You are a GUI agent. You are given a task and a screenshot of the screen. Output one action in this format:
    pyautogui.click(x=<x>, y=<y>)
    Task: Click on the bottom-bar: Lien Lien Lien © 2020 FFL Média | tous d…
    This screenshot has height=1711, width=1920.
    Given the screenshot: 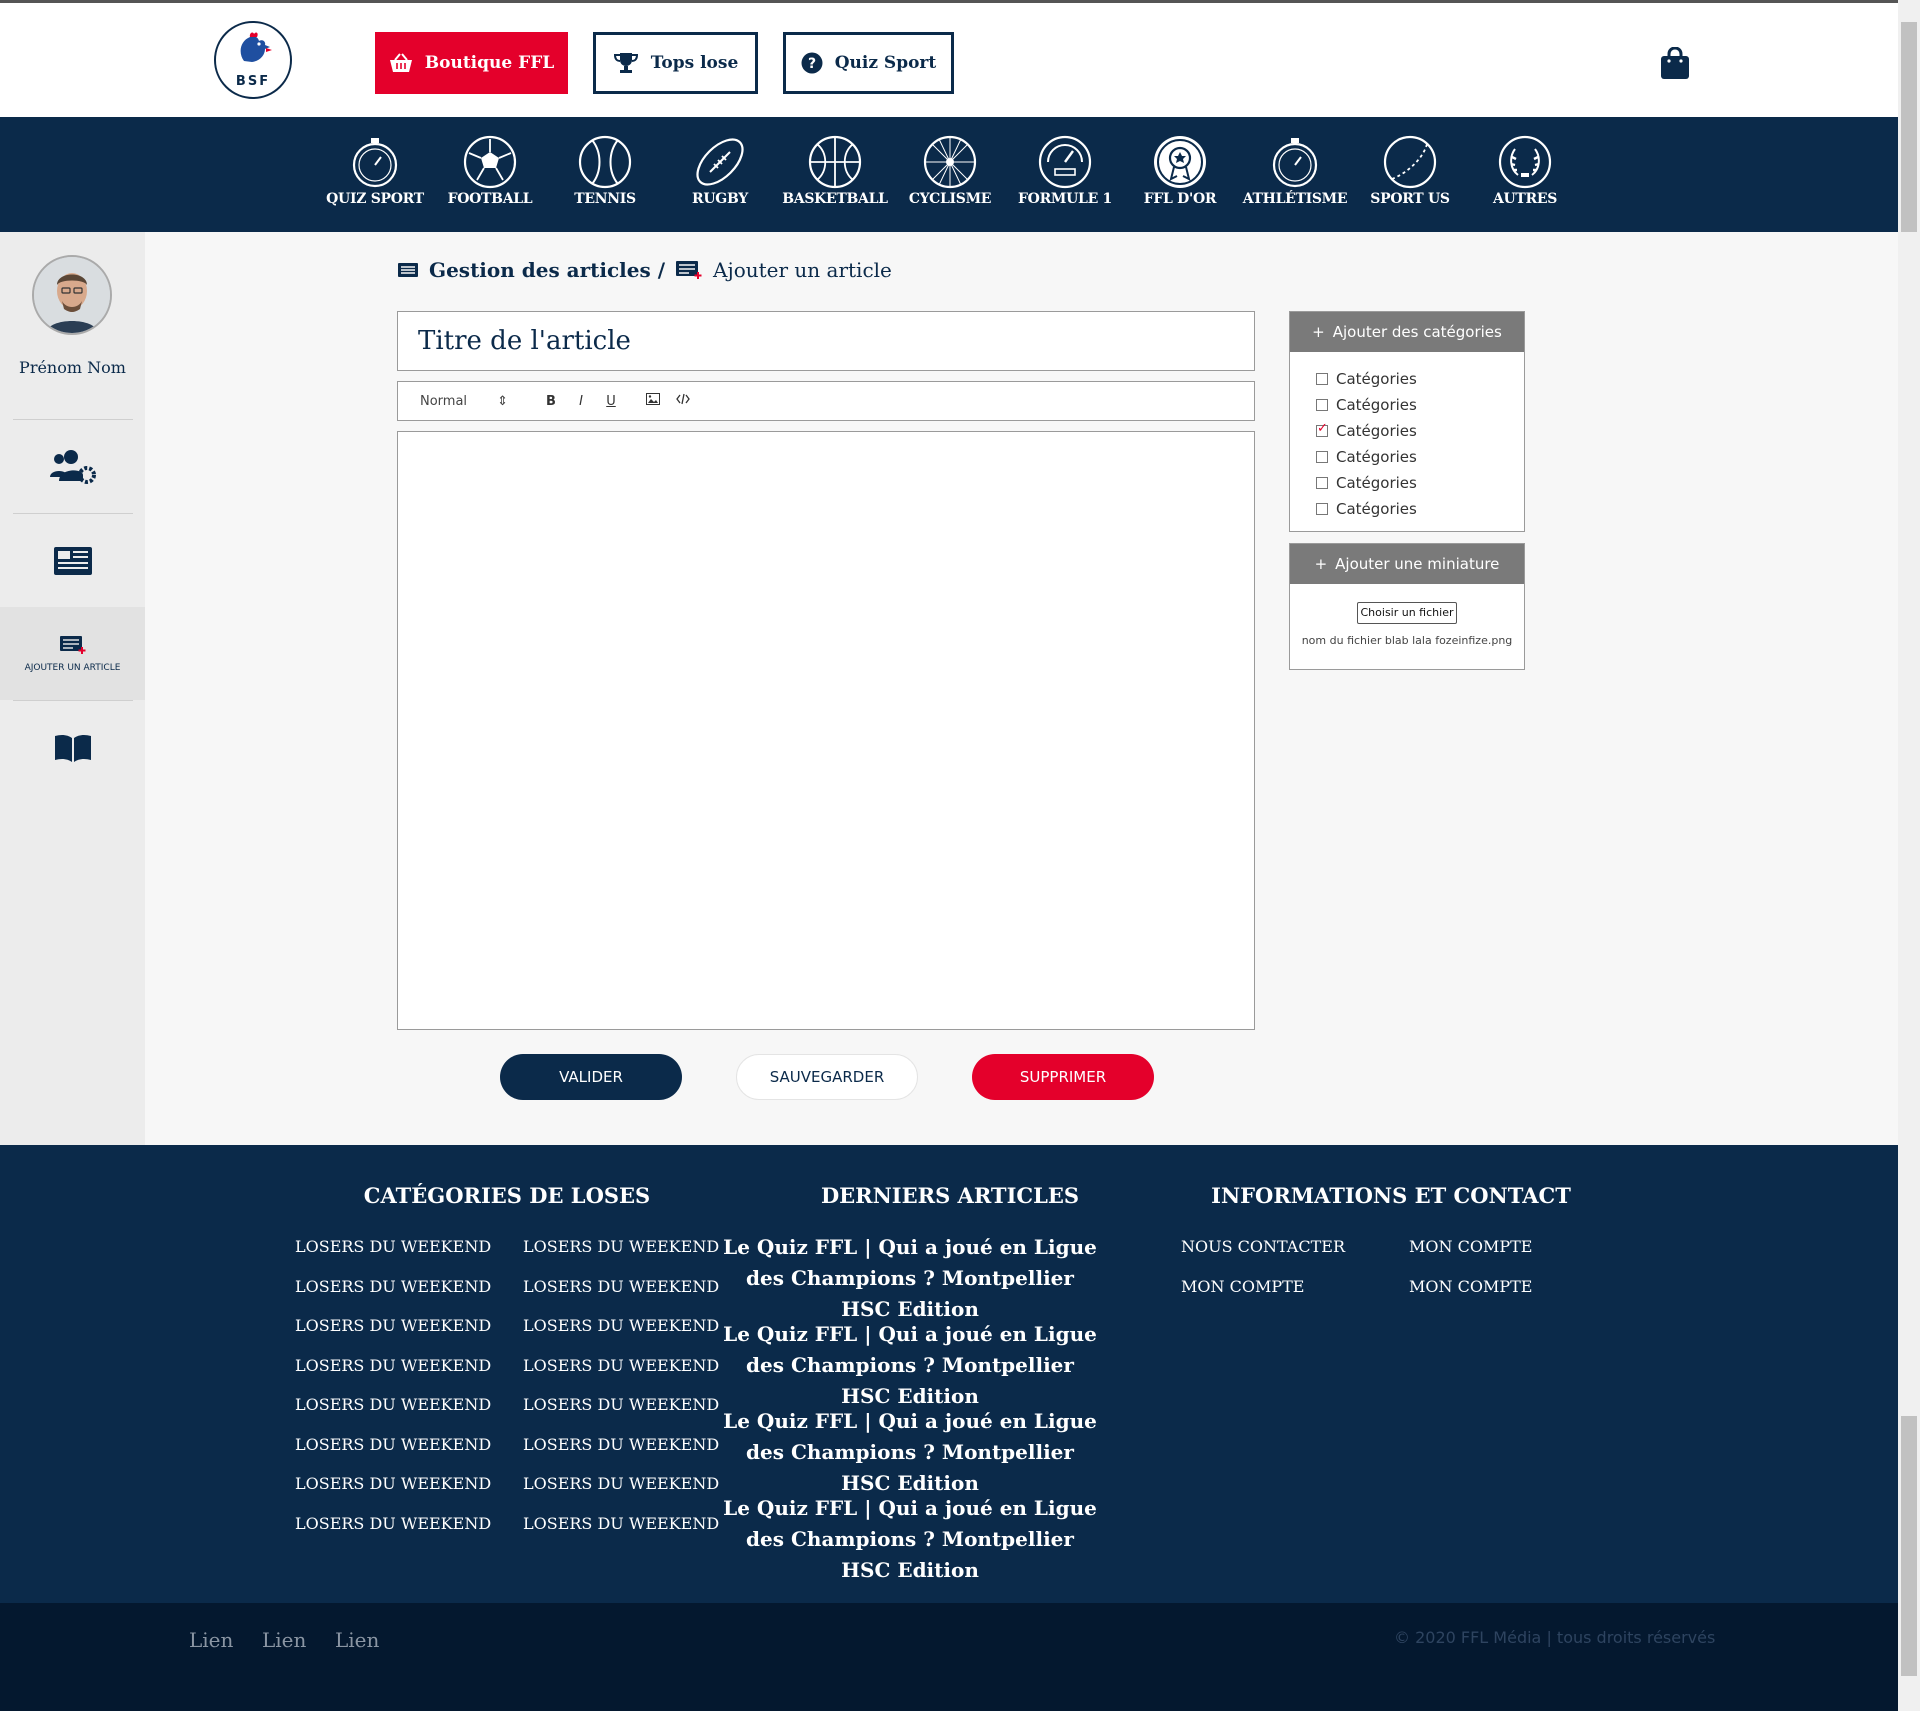 What is the action you would take?
    pyautogui.click(x=949, y=1657)
    